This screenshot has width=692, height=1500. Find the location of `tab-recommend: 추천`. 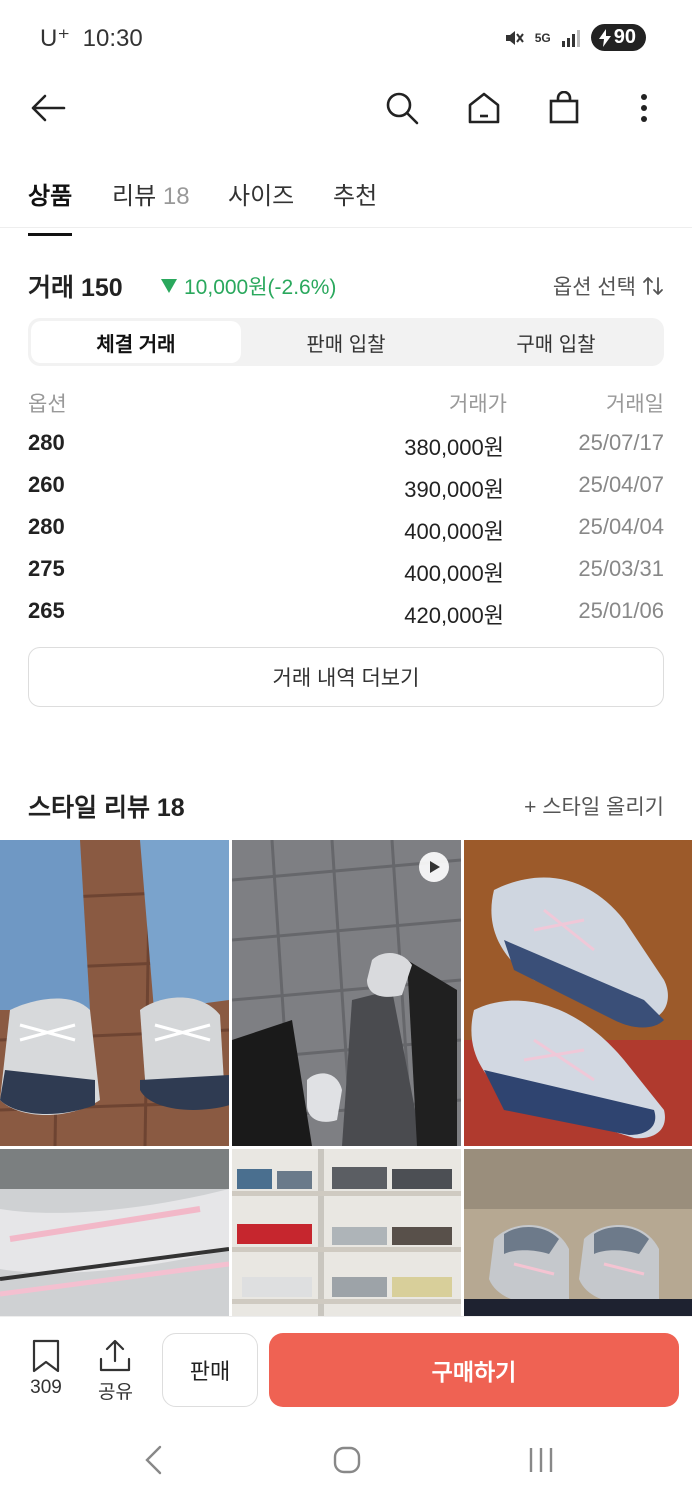

tab-recommend: 추천 is located at coordinates (355, 204).